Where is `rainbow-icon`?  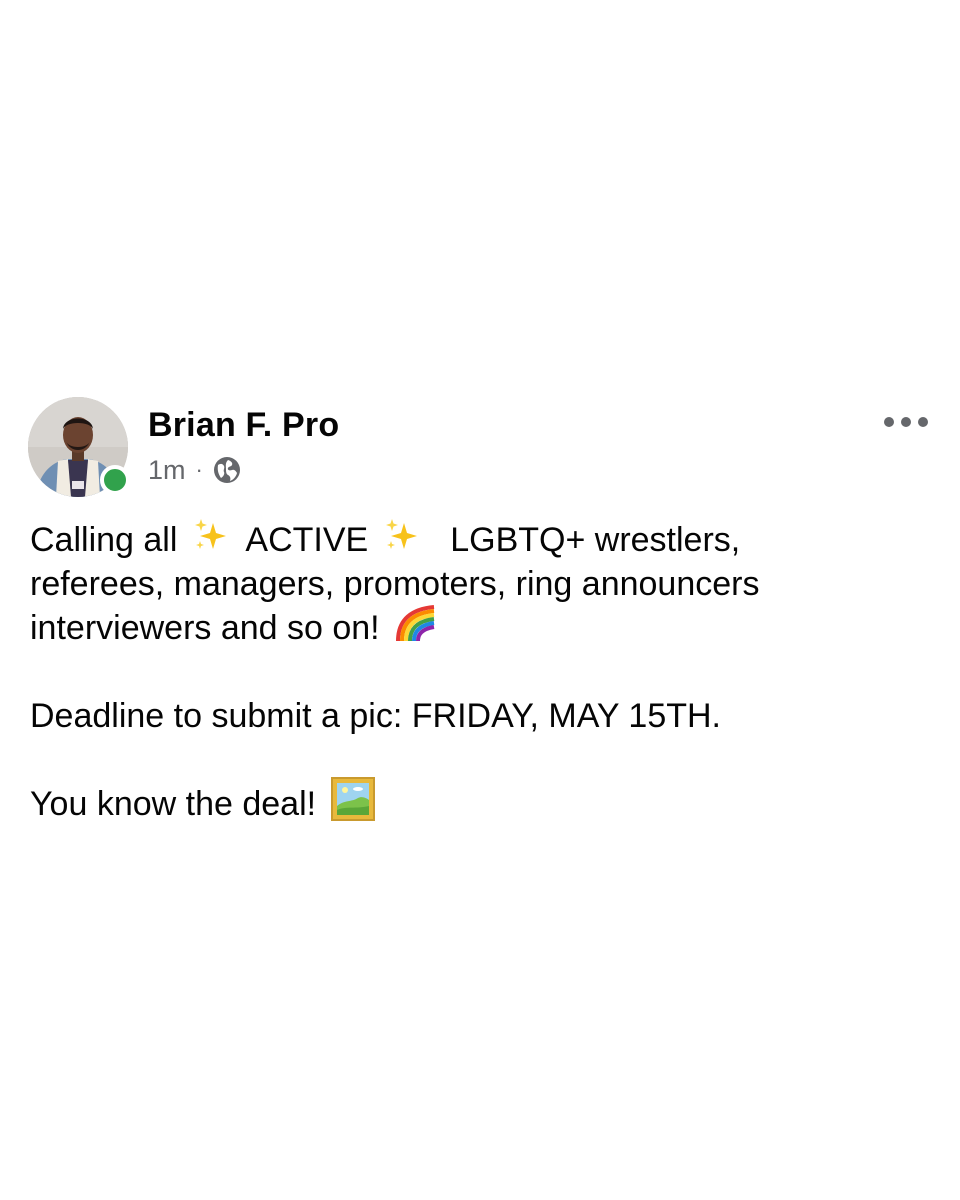
rainbow-icon is located at coordinates (416, 628).